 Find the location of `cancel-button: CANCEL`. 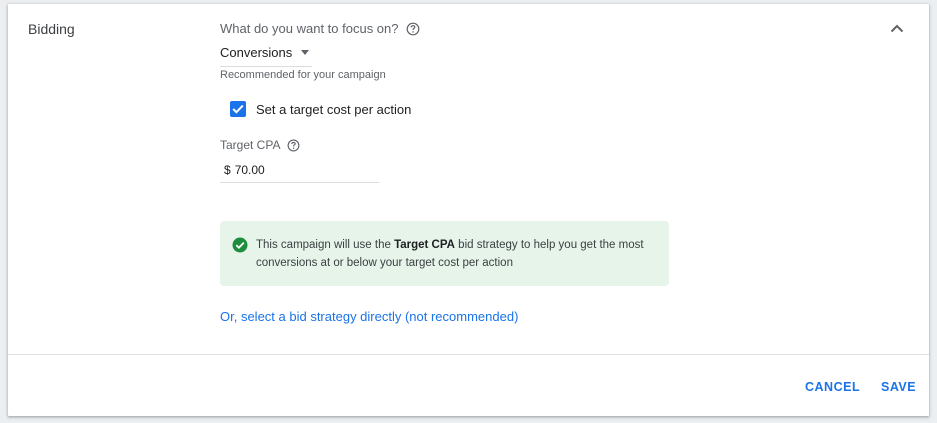

cancel-button: CANCEL is located at coordinates (832, 387).